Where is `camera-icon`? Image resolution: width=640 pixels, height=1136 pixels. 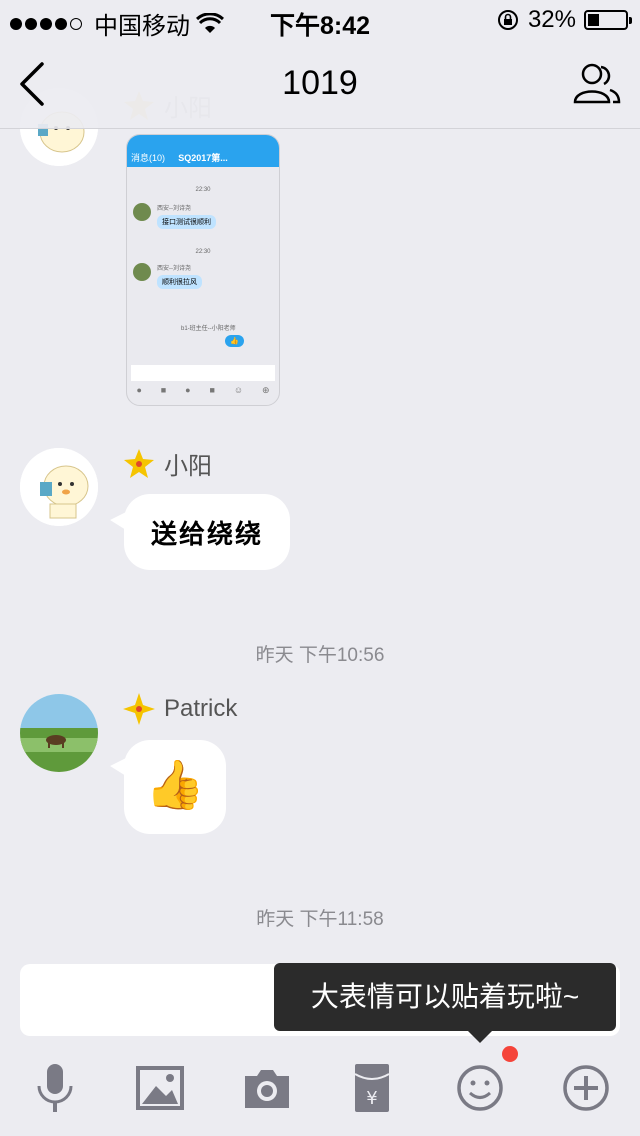 camera-icon is located at coordinates (267, 1088).